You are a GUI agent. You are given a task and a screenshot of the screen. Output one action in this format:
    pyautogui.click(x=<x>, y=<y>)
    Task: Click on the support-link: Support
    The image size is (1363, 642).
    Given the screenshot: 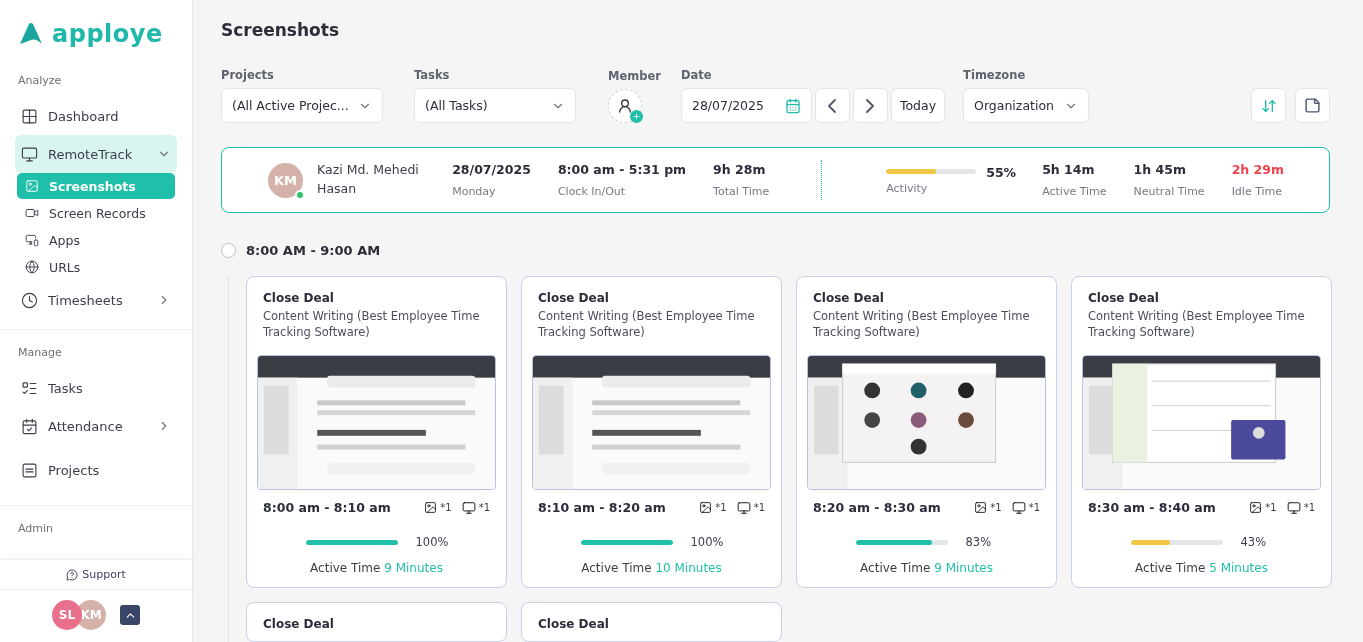 What is the action you would take?
    pyautogui.click(x=96, y=574)
    